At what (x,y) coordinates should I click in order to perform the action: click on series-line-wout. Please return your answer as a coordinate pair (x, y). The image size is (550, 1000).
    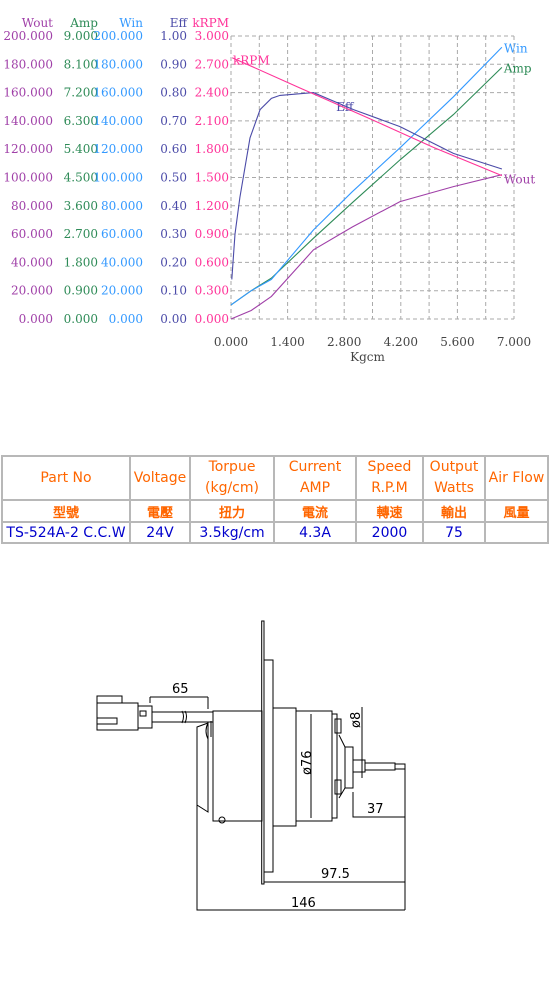
    Looking at the image, I should click on (366, 247).